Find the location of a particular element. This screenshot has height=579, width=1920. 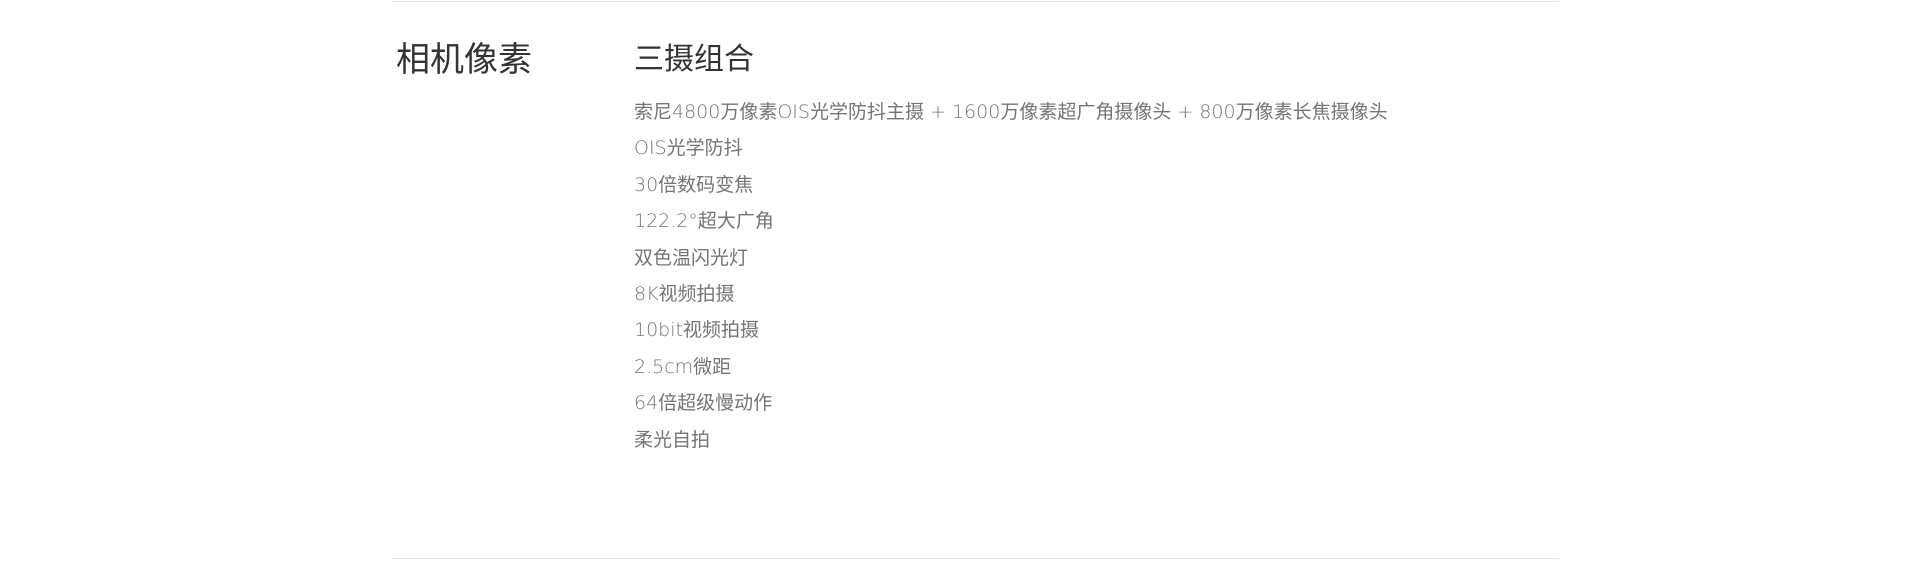

bottom-divider is located at coordinates (975, 558).